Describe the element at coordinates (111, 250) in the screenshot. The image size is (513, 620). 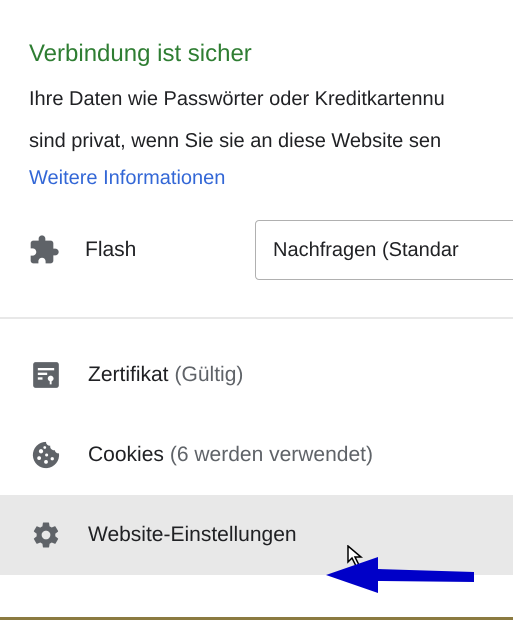
I see `permission-label: Flash` at that location.